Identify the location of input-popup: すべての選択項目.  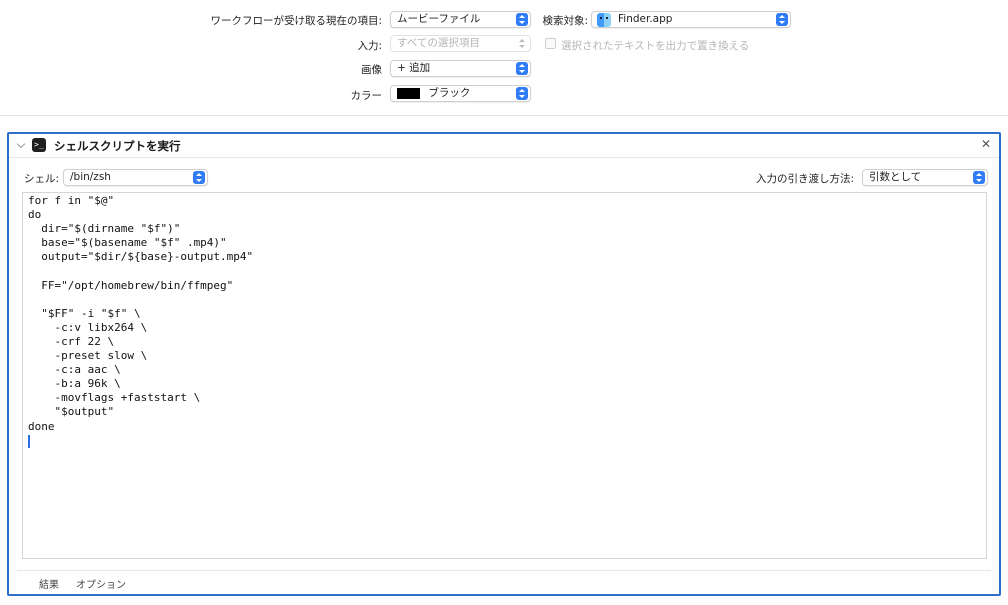
(460, 43).